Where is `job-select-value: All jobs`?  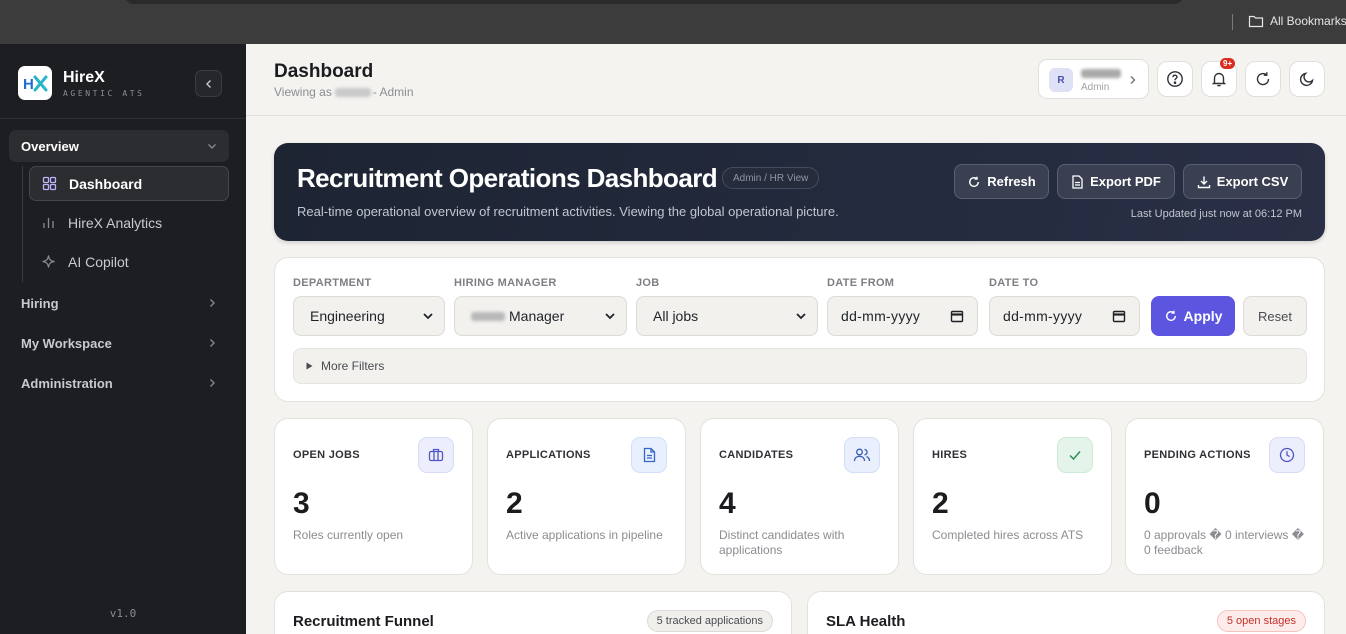 job-select-value: All jobs is located at coordinates (676, 316).